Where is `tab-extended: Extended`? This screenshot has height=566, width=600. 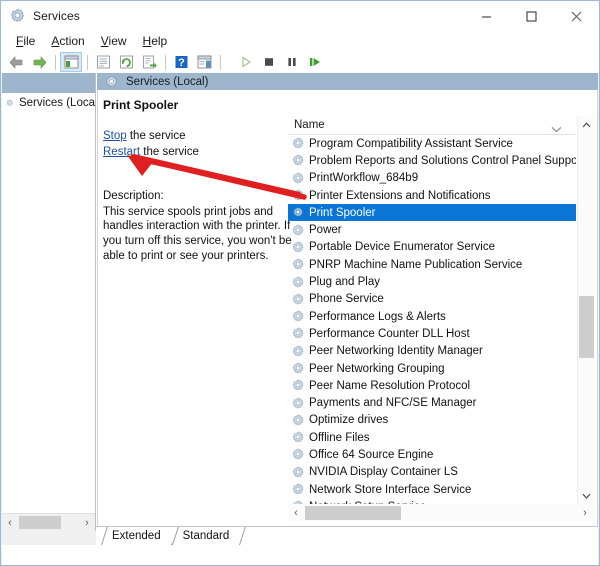
tab-extended: Extended is located at coordinates (136, 536).